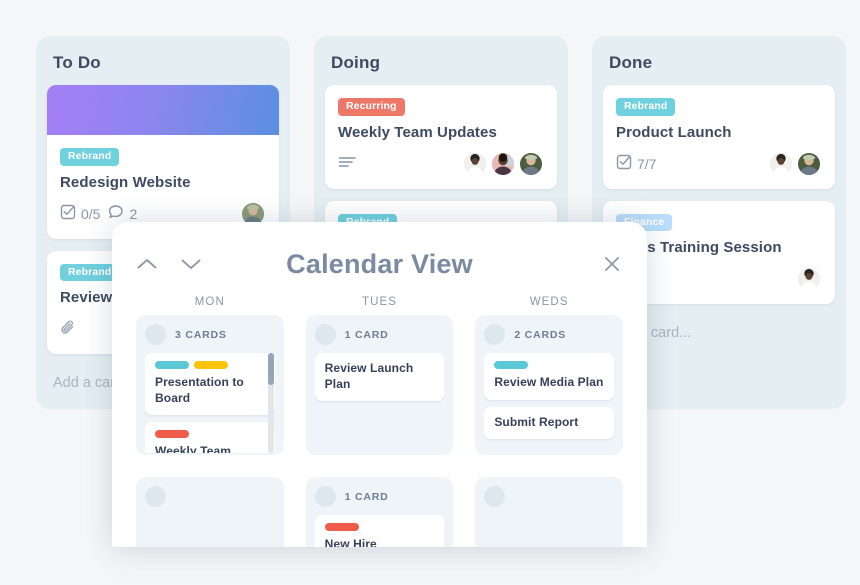 This screenshot has width=860, height=585. Describe the element at coordinates (636, 163) in the screenshot. I see `checklist-indicator: 7/7` at that location.